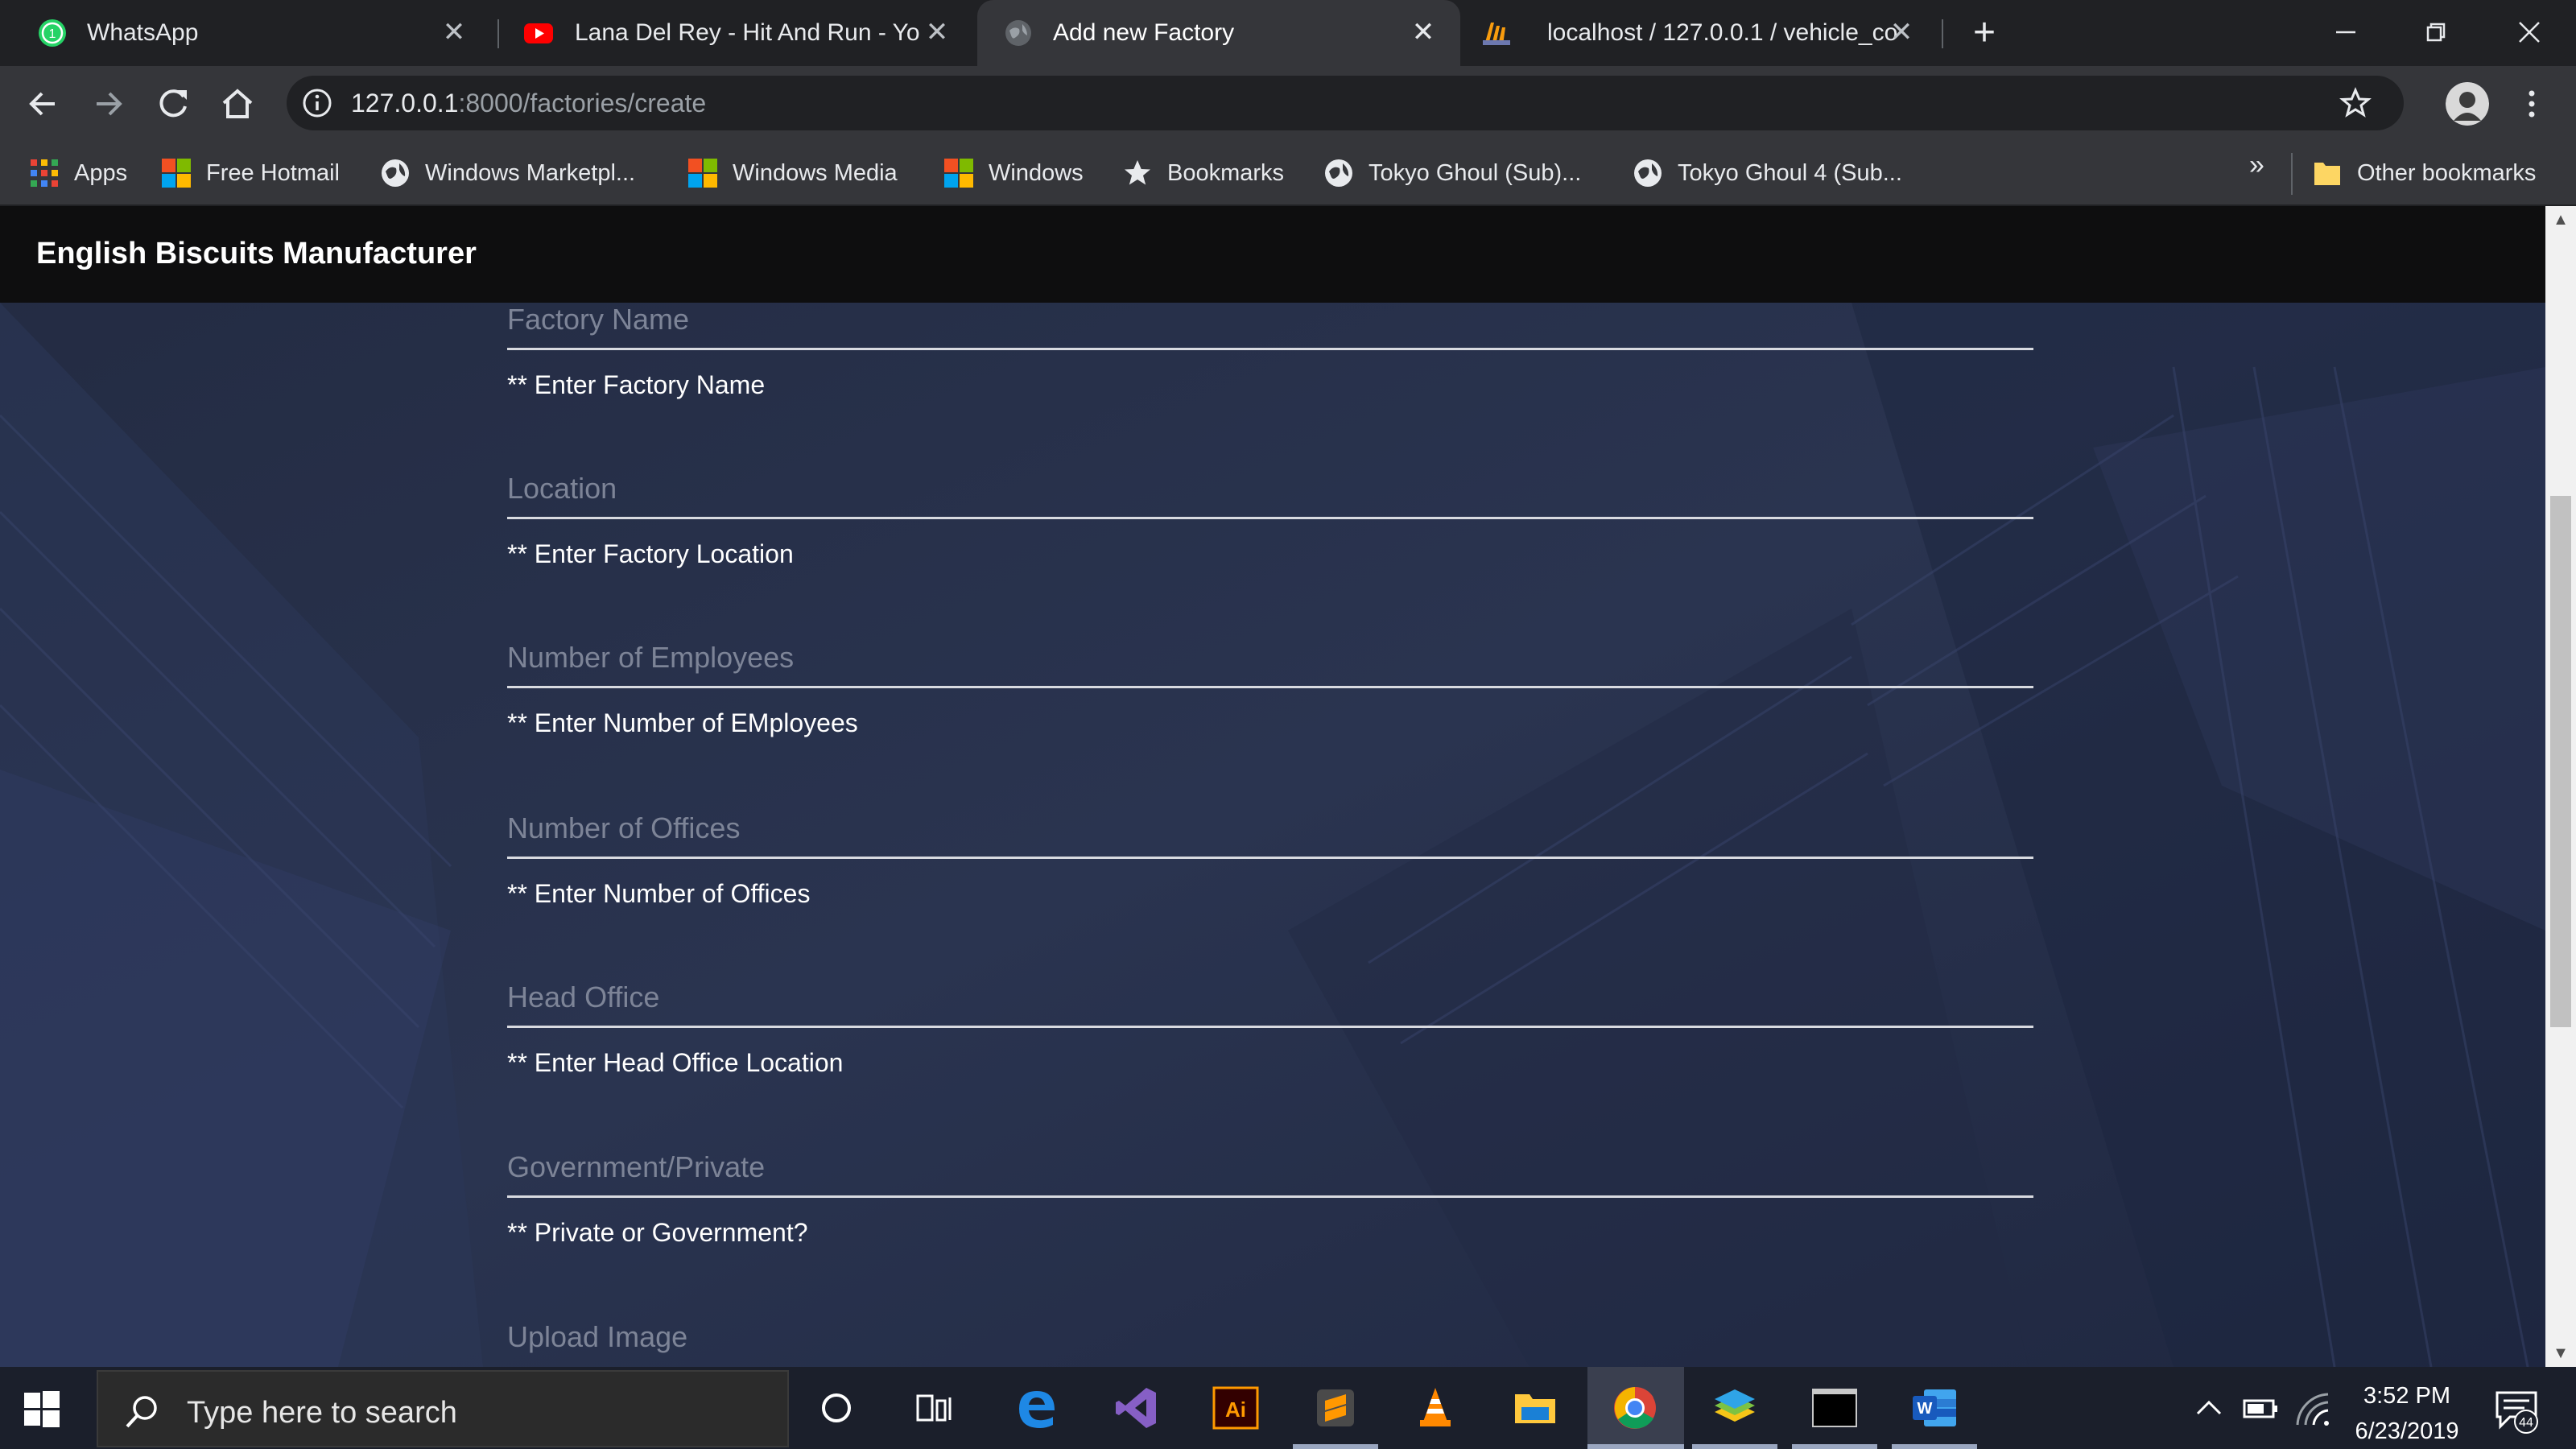  Describe the element at coordinates (256, 254) in the screenshot. I see `brand-link: English Biscuits Manufacturer` at that location.